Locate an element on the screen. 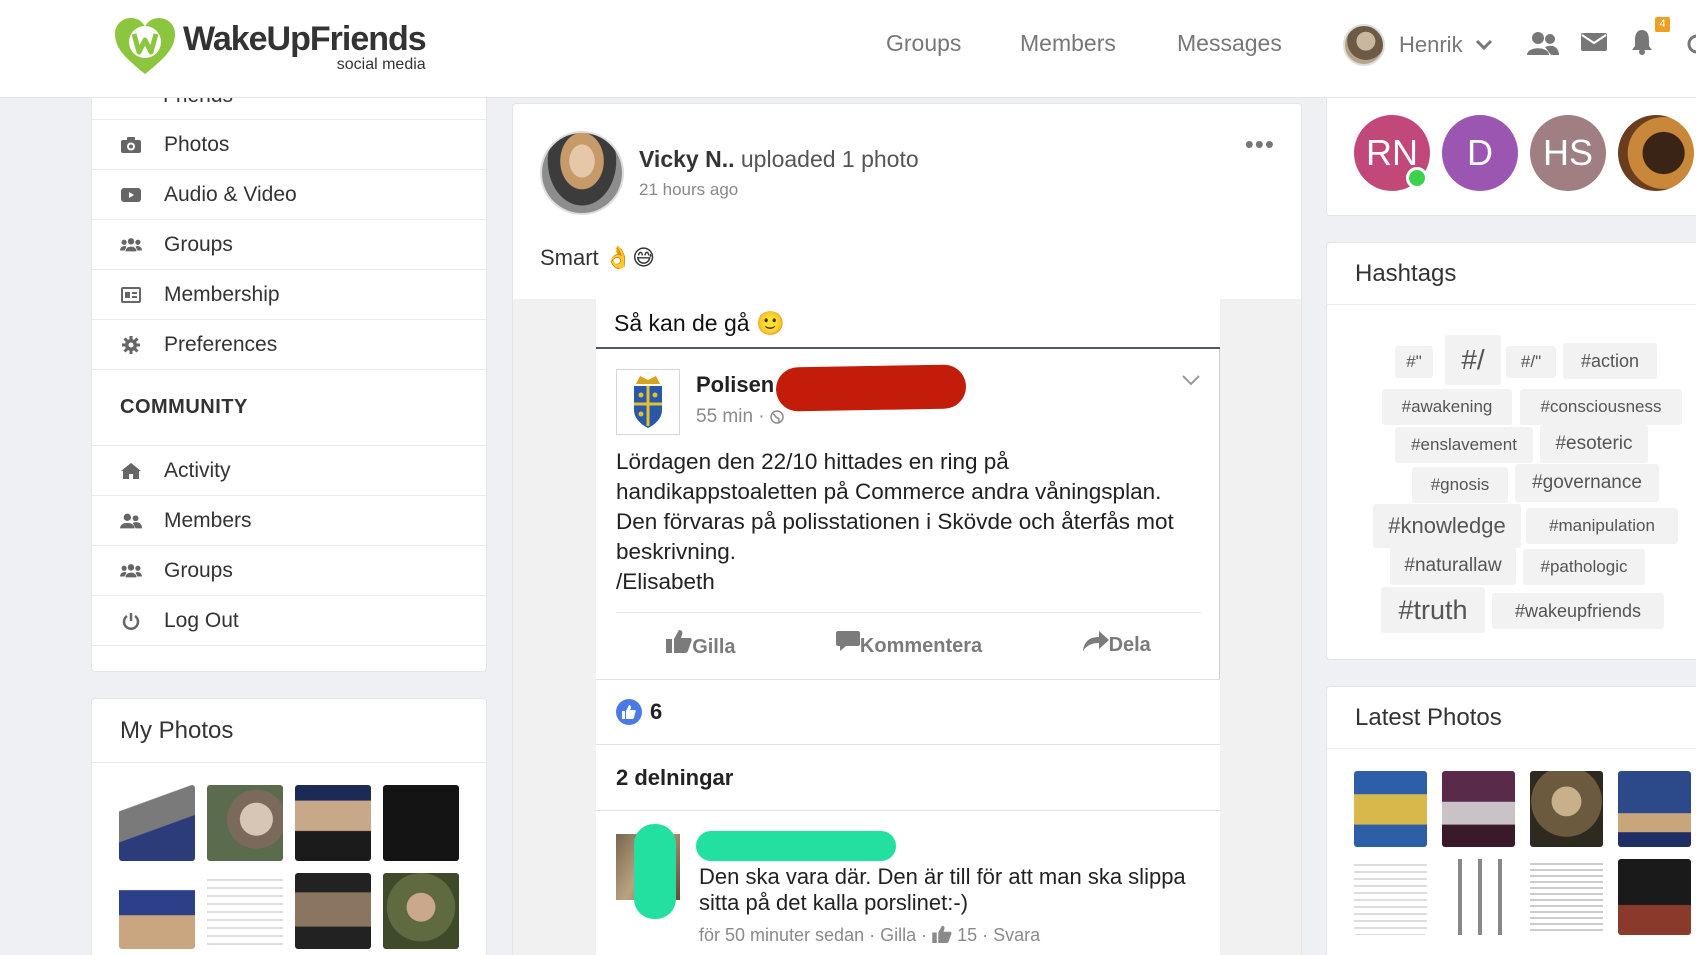  users-icon is located at coordinates (131, 571).